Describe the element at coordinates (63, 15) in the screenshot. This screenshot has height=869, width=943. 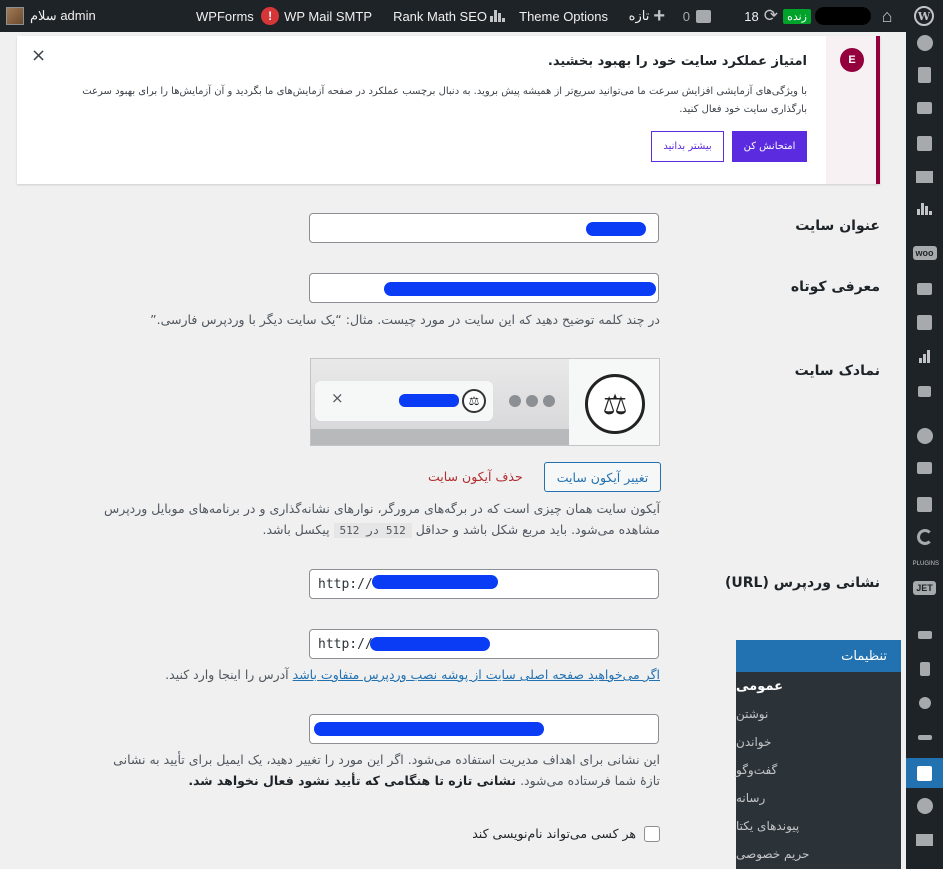
I see `account-greeting: سلام admin` at that location.